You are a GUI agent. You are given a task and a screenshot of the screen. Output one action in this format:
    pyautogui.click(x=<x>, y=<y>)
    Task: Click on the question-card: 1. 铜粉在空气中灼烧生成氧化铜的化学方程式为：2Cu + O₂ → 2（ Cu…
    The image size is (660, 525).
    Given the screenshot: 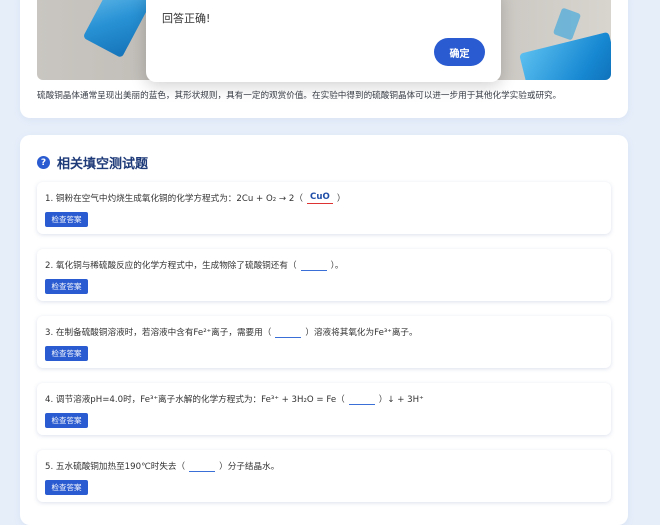 What is the action you would take?
    pyautogui.click(x=324, y=208)
    